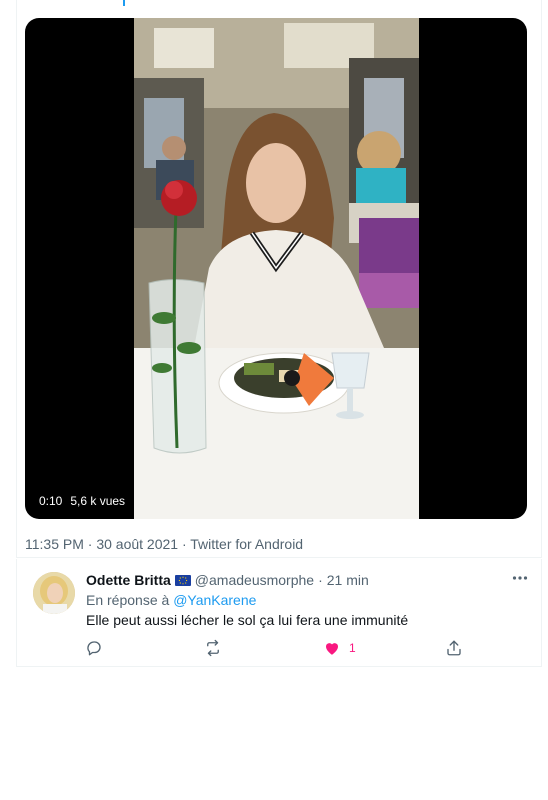 The image size is (548, 800). Describe the element at coordinates (128, 600) in the screenshot. I see `reply-prefix: En réponse à` at that location.